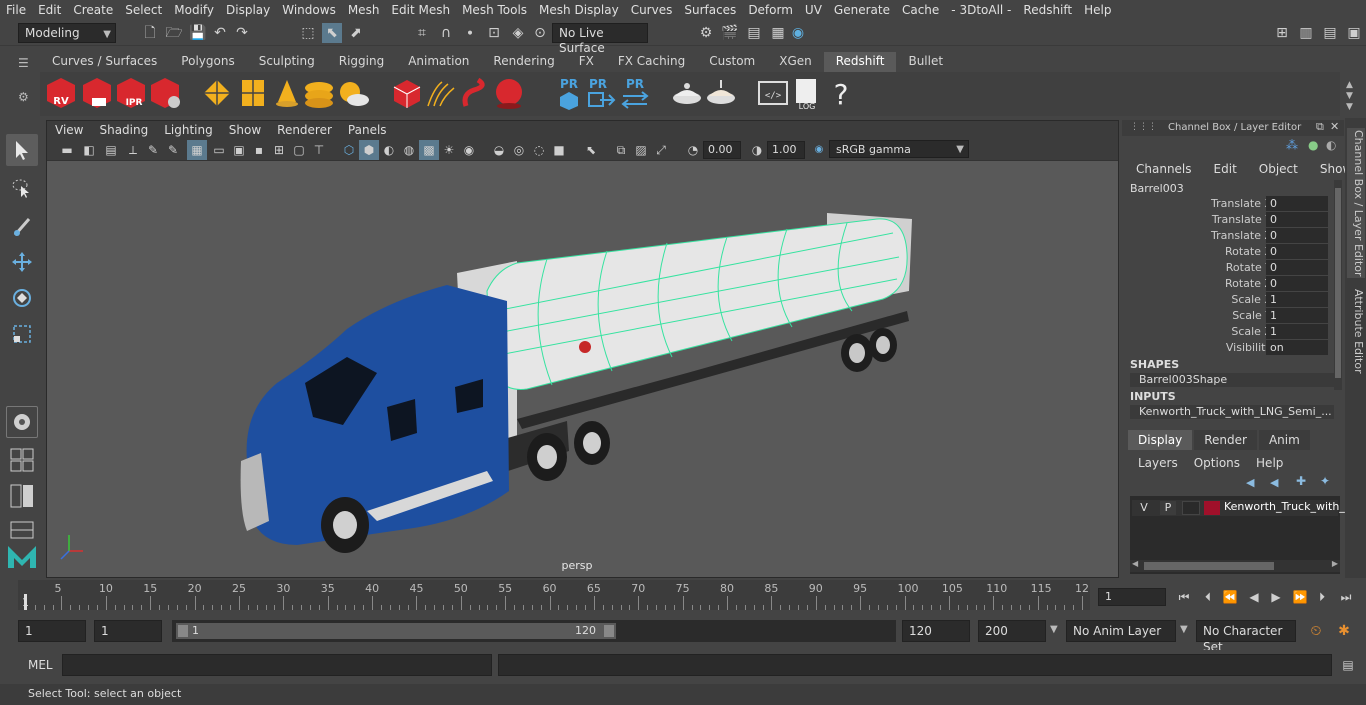 This screenshot has width=1366, height=705. What do you see at coordinates (1191, 508) in the screenshot?
I see `layer-type-toggle` at bounding box center [1191, 508].